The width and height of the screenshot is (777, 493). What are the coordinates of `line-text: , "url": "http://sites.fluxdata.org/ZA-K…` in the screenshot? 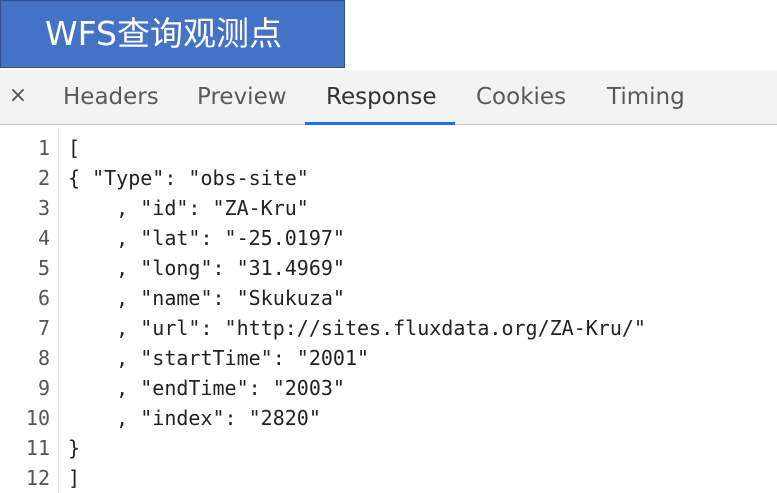 It's located at (357, 328).